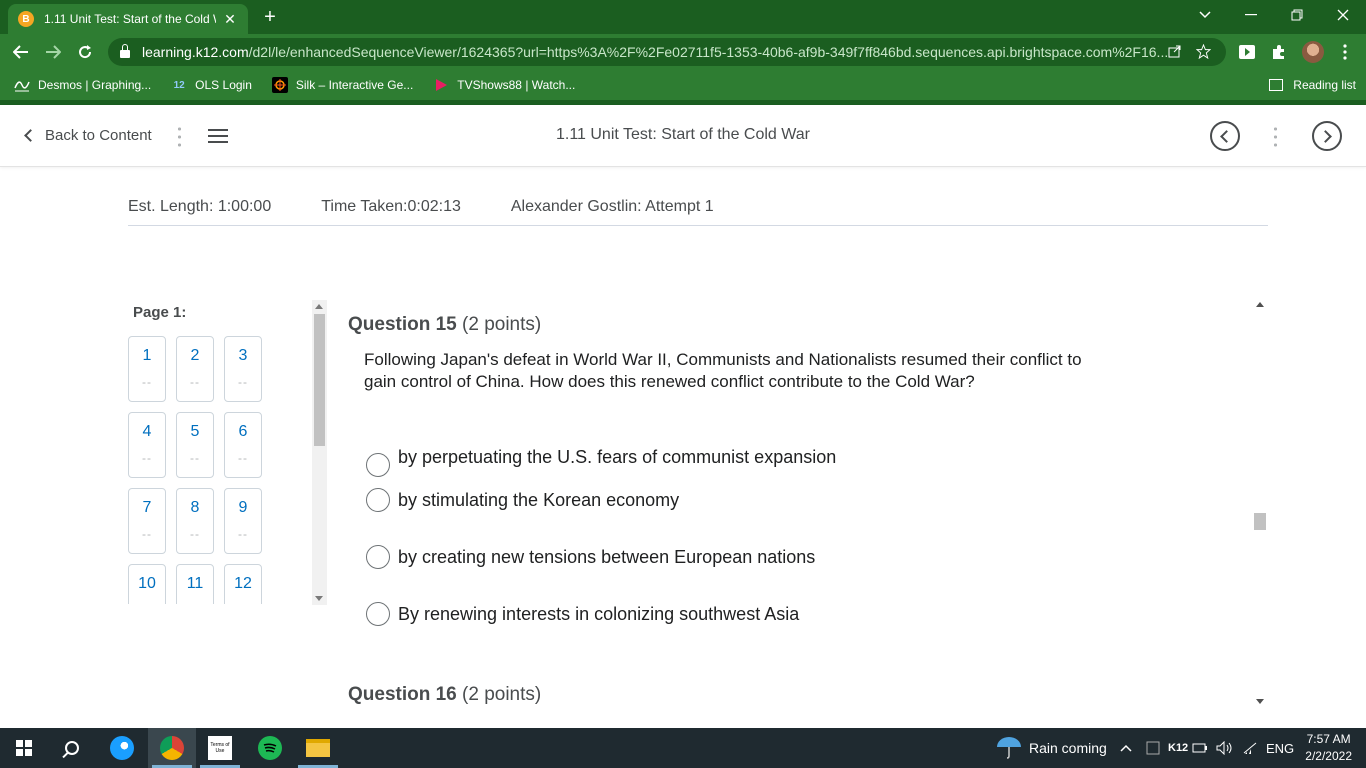 The height and width of the screenshot is (768, 1366). What do you see at coordinates (1126, 748) in the screenshot?
I see `tray-chevron-up-icon` at bounding box center [1126, 748].